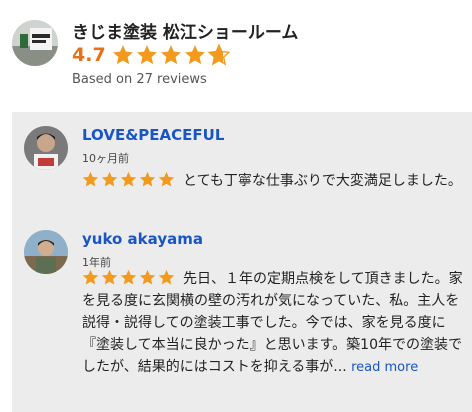 The height and width of the screenshot is (412, 472). What do you see at coordinates (139, 79) in the screenshot?
I see `reviews-summary: Based on 27 reviews` at bounding box center [139, 79].